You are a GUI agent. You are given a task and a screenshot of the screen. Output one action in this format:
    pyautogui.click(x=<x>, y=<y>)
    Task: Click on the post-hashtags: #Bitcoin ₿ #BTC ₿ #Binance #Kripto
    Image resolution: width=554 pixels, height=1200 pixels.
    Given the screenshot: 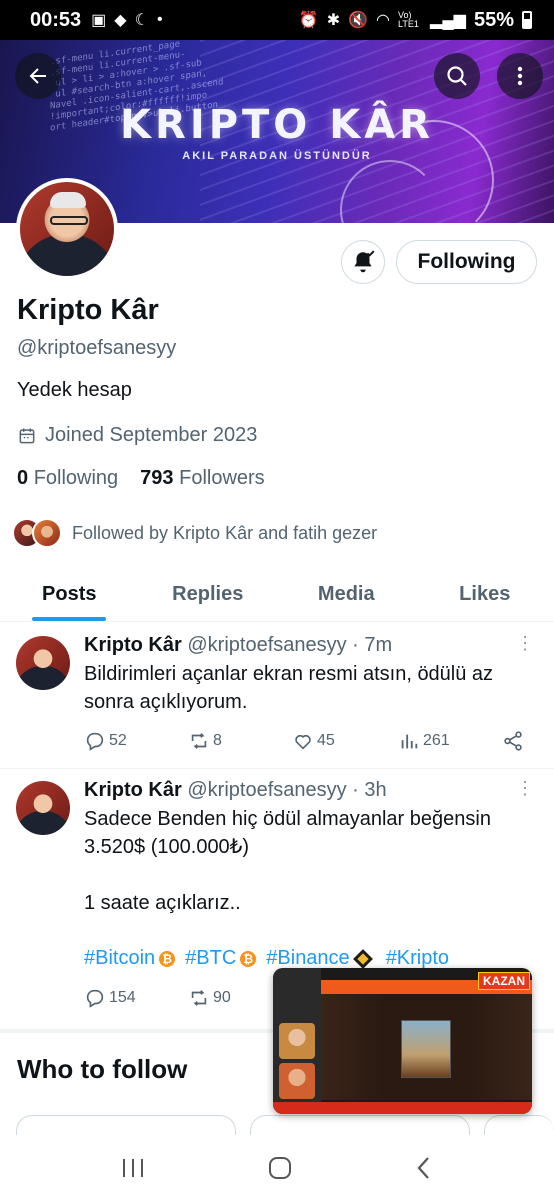 What is the action you would take?
    pyautogui.click(x=266, y=958)
    